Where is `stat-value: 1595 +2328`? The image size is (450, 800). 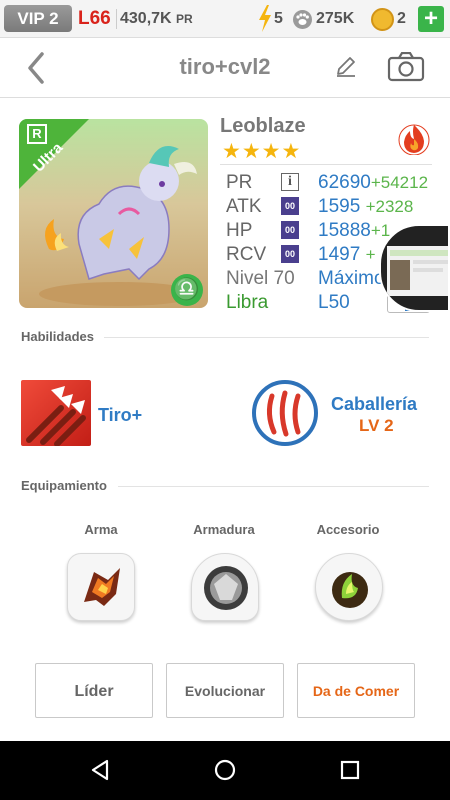
stat-value: 1595 +2328 is located at coordinates (366, 206).